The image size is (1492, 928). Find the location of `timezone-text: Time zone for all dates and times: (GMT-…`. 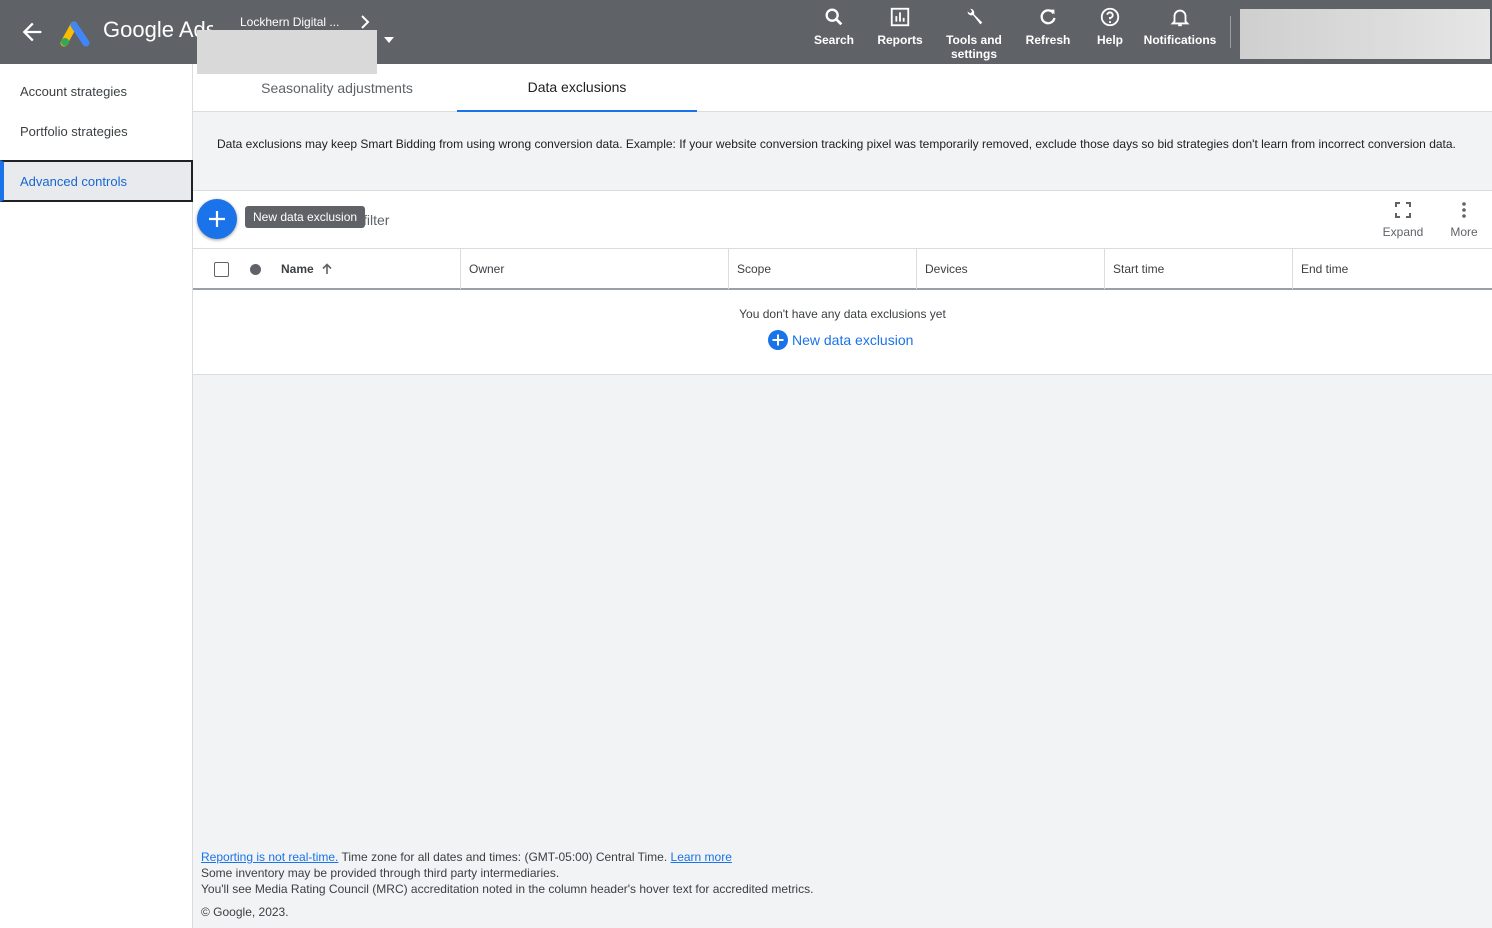

timezone-text: Time zone for all dates and times: (GMT-… is located at coordinates (504, 857).